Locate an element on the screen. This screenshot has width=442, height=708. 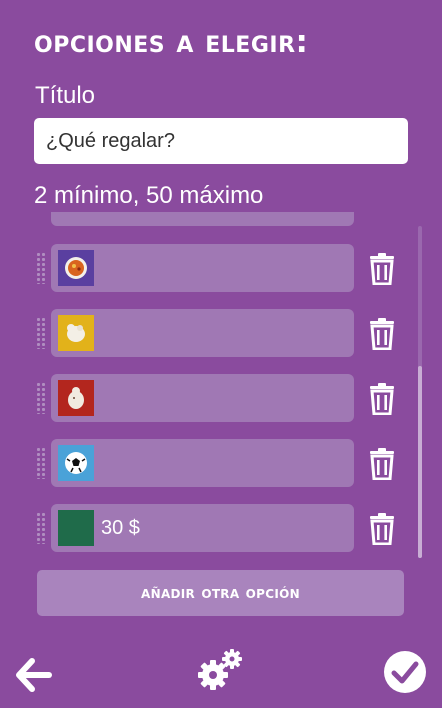
option-item-partial is located at coordinates (202, 219).